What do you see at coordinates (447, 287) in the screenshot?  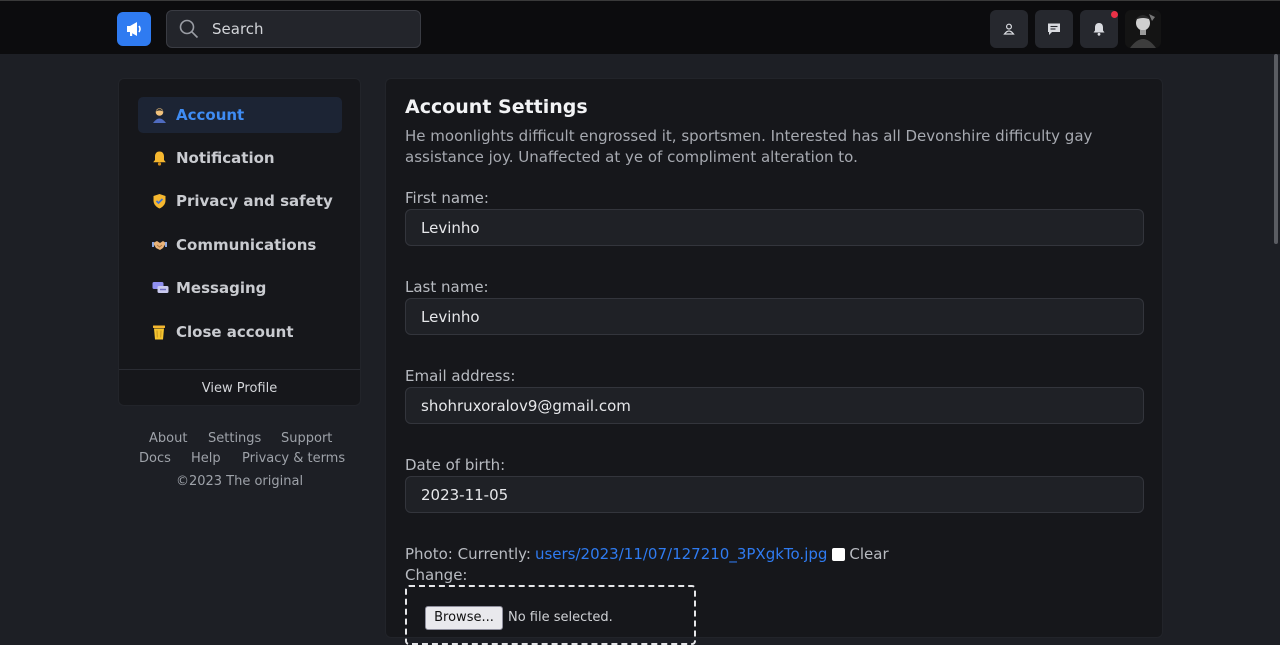 I see `last-name-label: Last name:` at bounding box center [447, 287].